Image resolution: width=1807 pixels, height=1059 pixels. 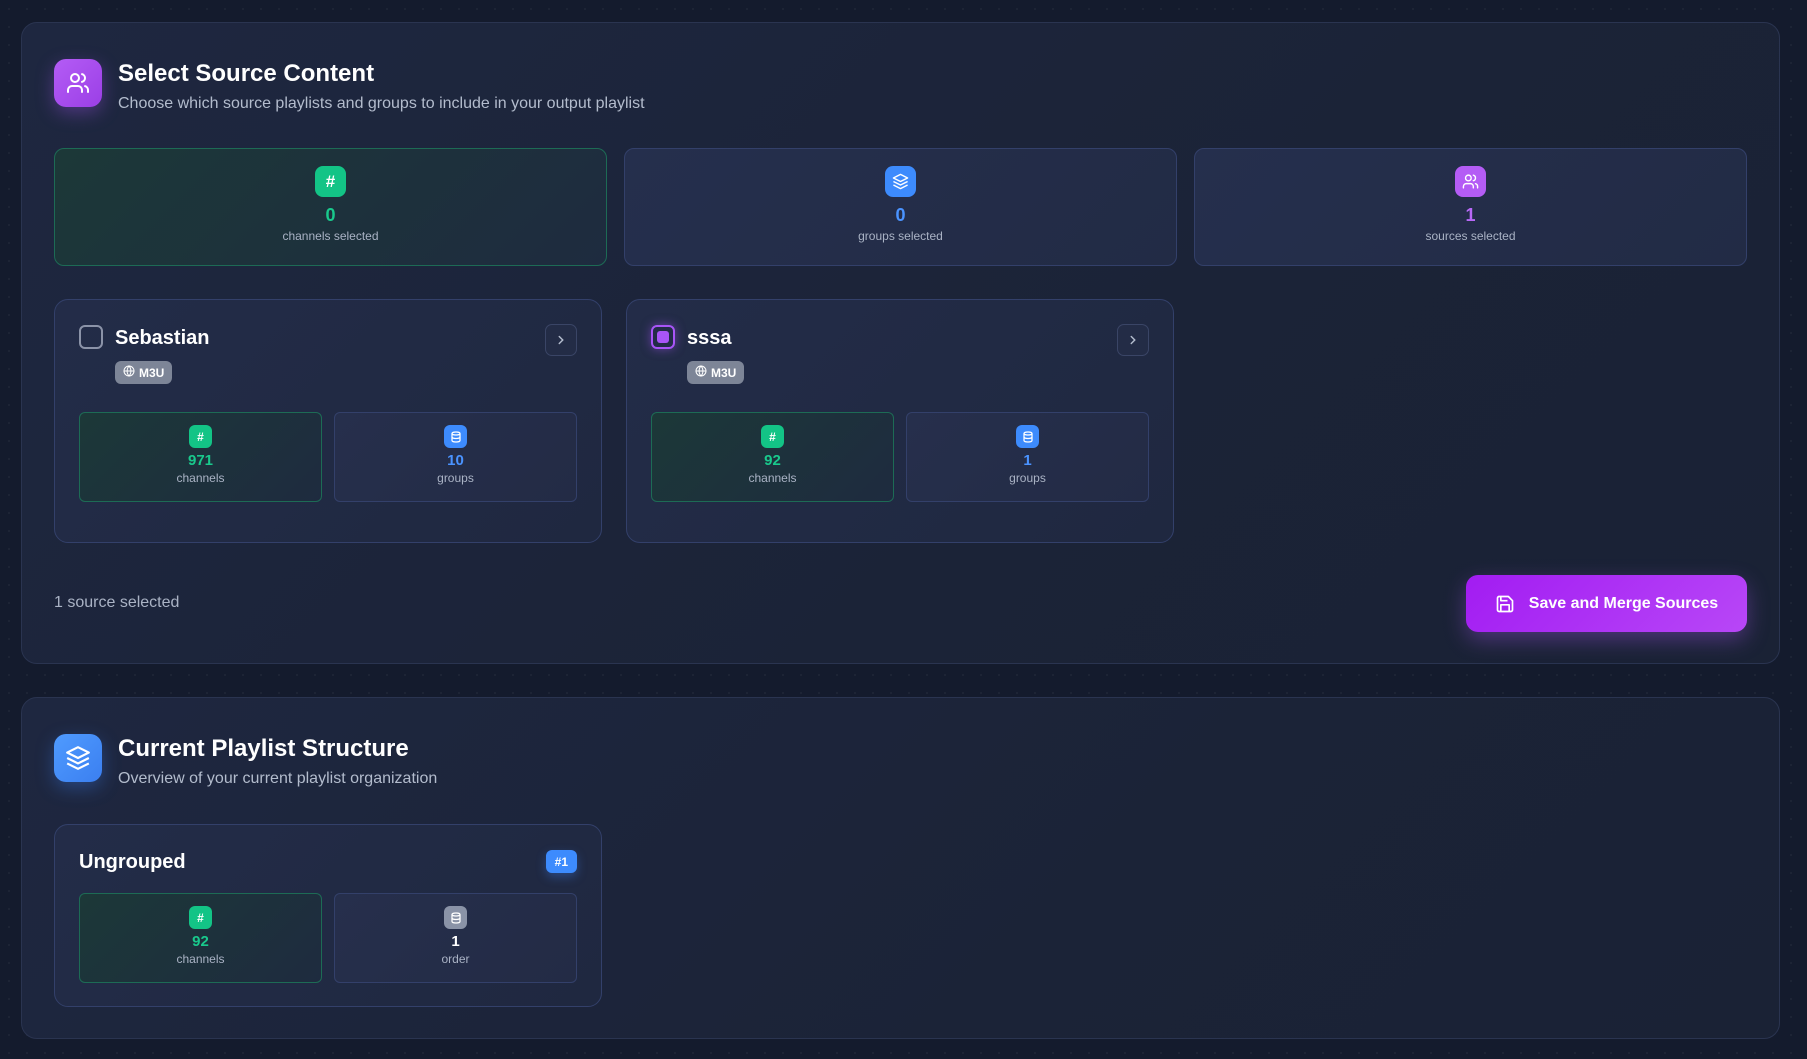 I want to click on group-order-stat: 1 order, so click(x=455, y=938).